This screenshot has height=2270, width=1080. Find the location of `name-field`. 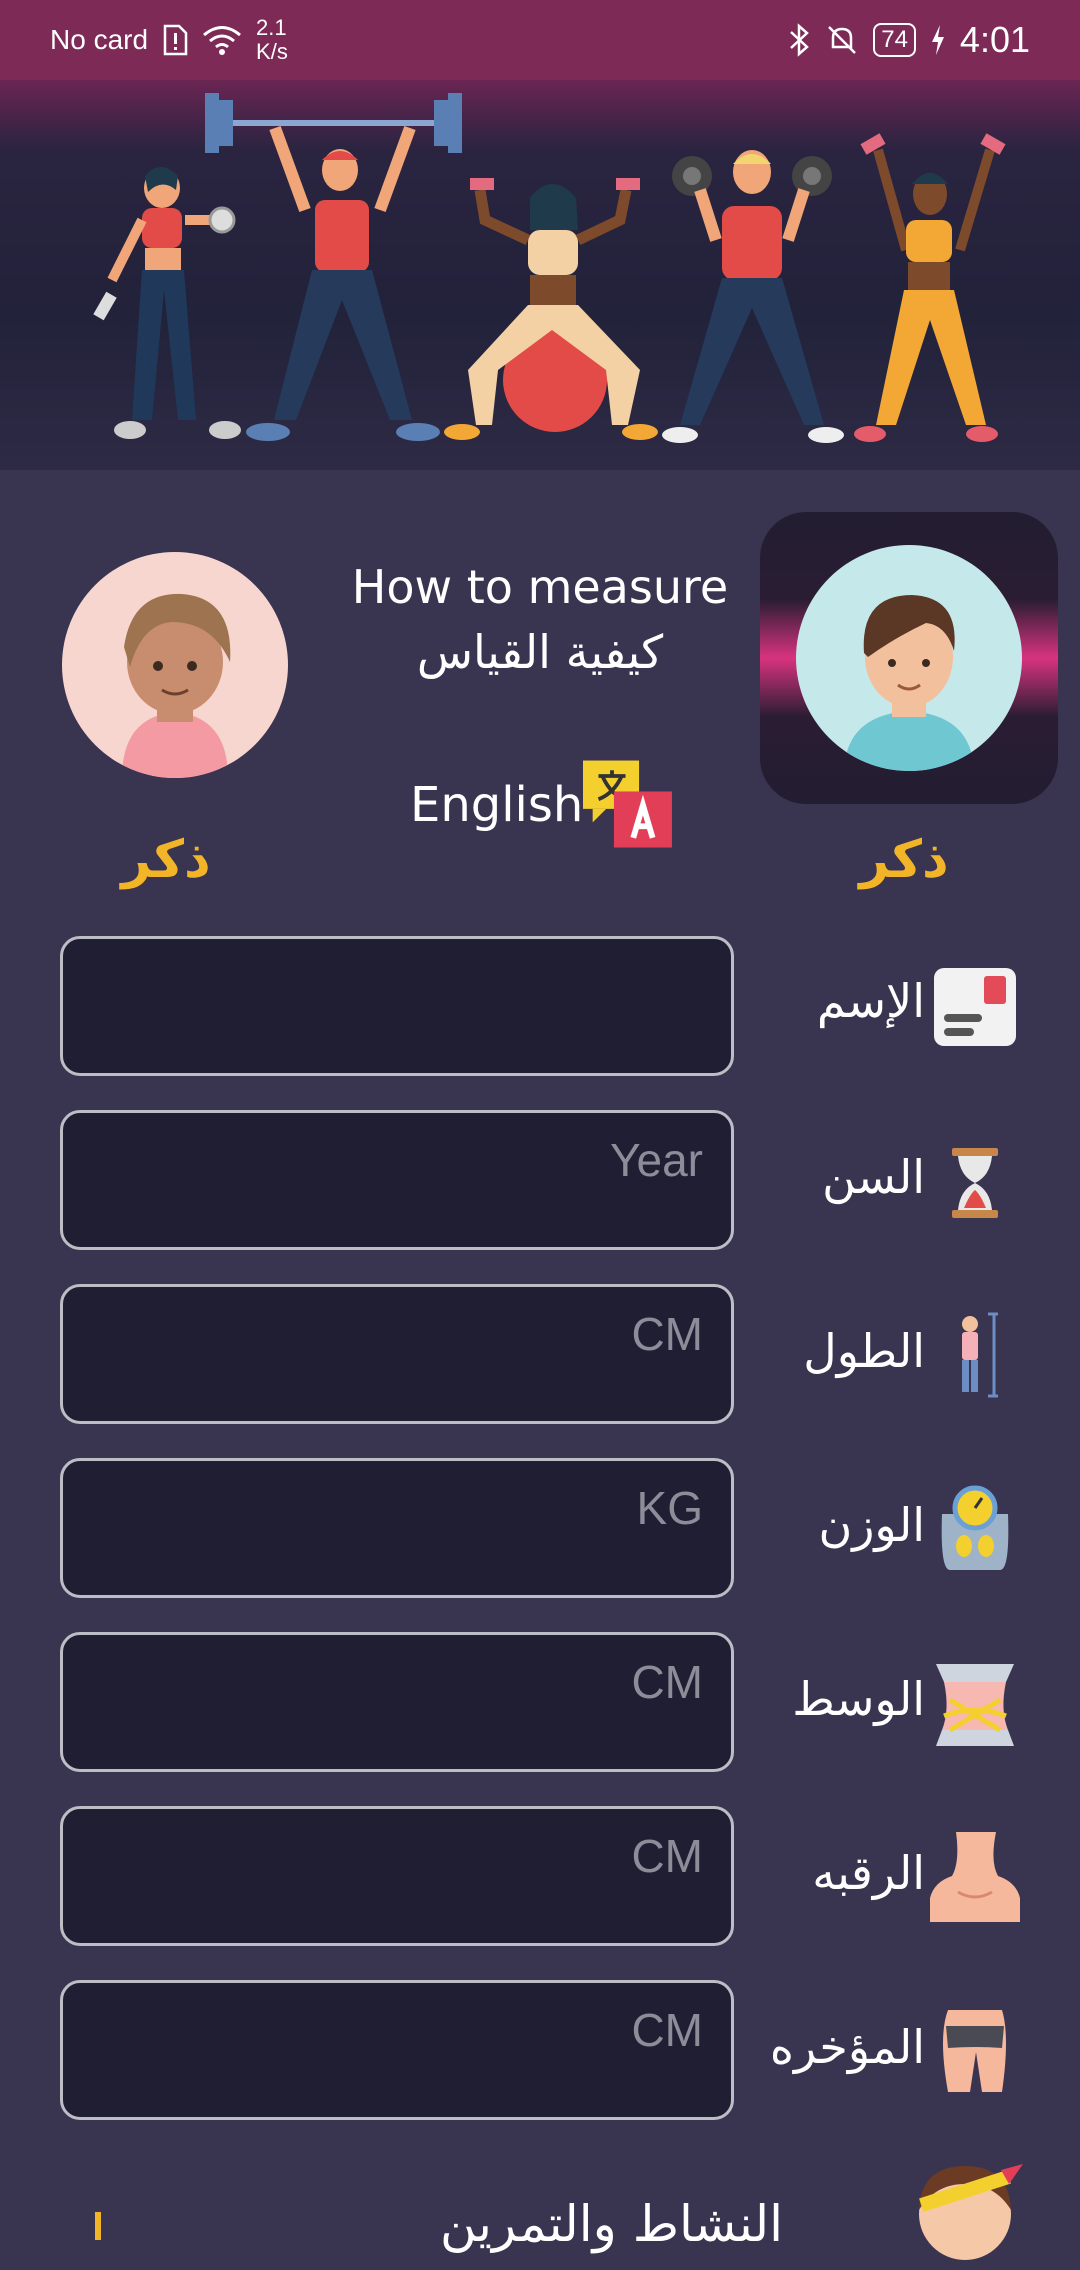

name-field is located at coordinates (397, 1006).